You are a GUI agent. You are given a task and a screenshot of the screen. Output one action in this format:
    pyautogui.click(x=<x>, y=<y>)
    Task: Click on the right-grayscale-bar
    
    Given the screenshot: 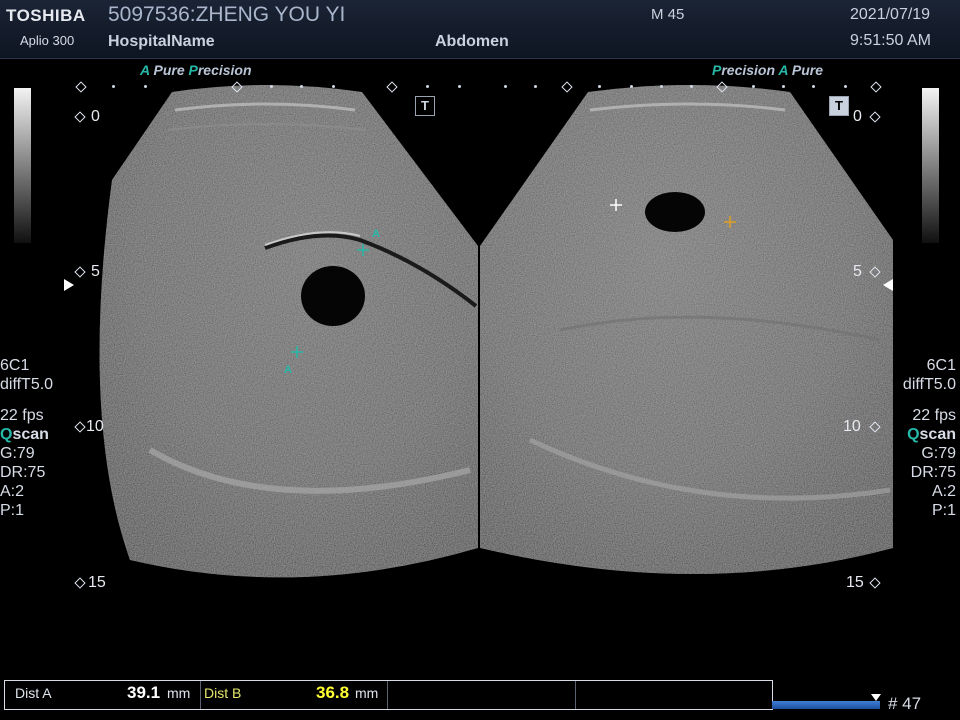 What is the action you would take?
    pyautogui.click(x=930, y=165)
    